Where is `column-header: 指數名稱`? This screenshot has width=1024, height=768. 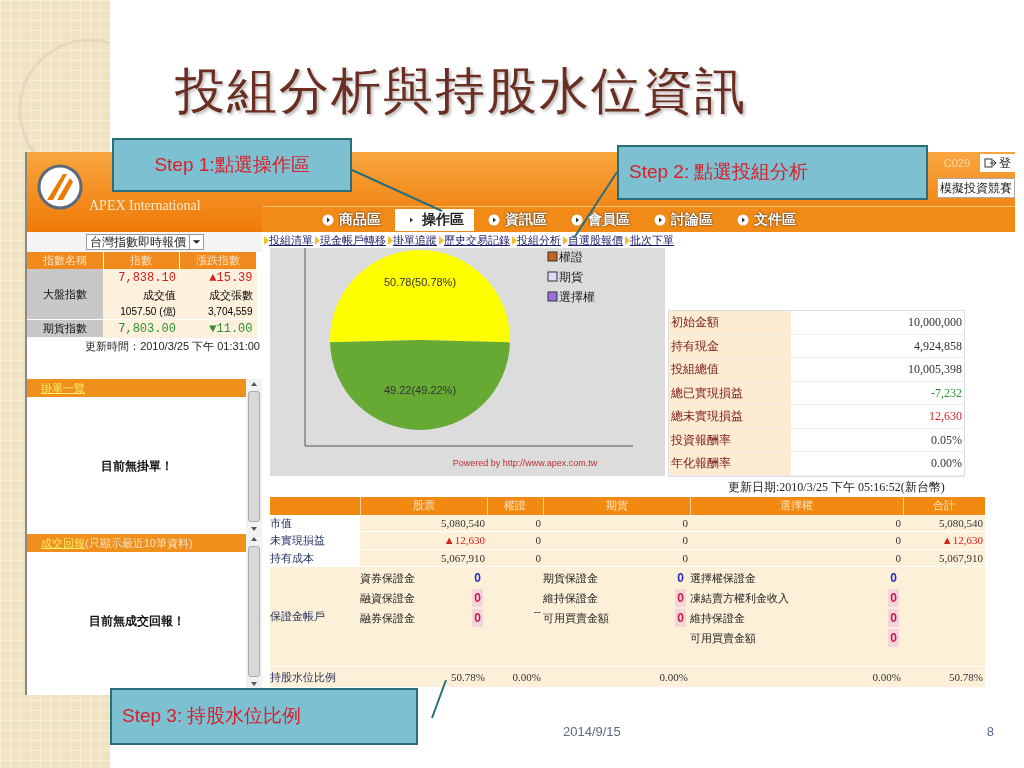 column-header: 指數名稱 is located at coordinates (65, 260).